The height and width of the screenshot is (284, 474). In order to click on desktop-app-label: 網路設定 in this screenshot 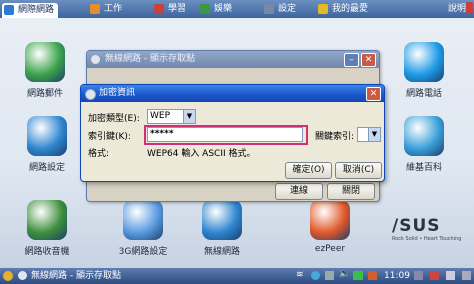, I will do `click(46, 168)`.